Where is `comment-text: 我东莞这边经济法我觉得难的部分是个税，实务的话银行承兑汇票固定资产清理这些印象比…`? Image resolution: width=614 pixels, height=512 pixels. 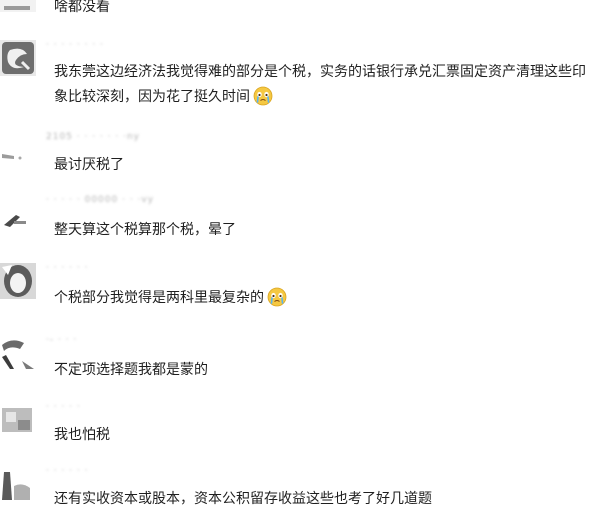
comment-text: 我东莞这边经济法我觉得难的部分是个税，实务的话银行承兑汇票固定资产清理这些印象比… is located at coordinates (324, 85).